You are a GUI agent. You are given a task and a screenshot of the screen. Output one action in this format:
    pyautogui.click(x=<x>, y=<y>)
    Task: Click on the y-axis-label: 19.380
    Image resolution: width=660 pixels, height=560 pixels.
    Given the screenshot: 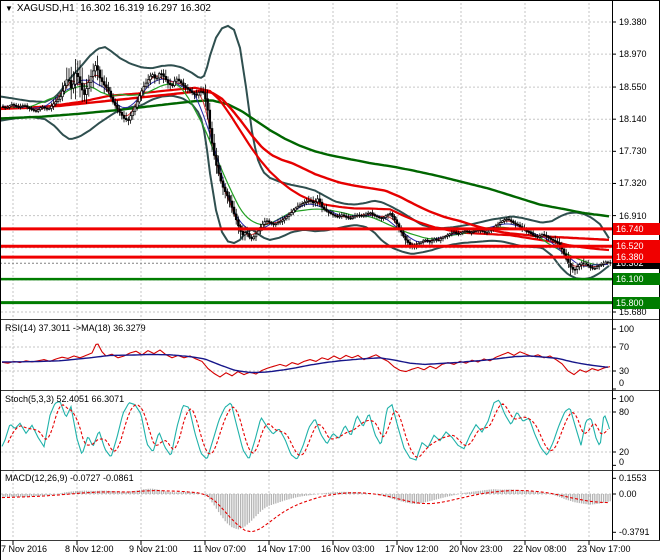 What is the action you would take?
    pyautogui.click(x=633, y=22)
    